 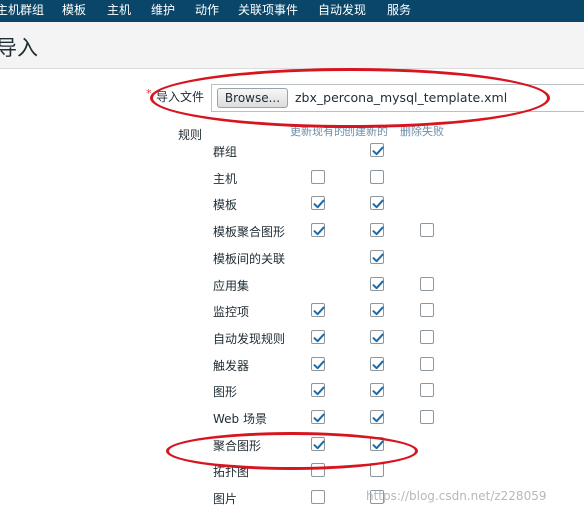 What do you see at coordinates (231, 365) in the screenshot?
I see `rule-label: 触发器` at bounding box center [231, 365].